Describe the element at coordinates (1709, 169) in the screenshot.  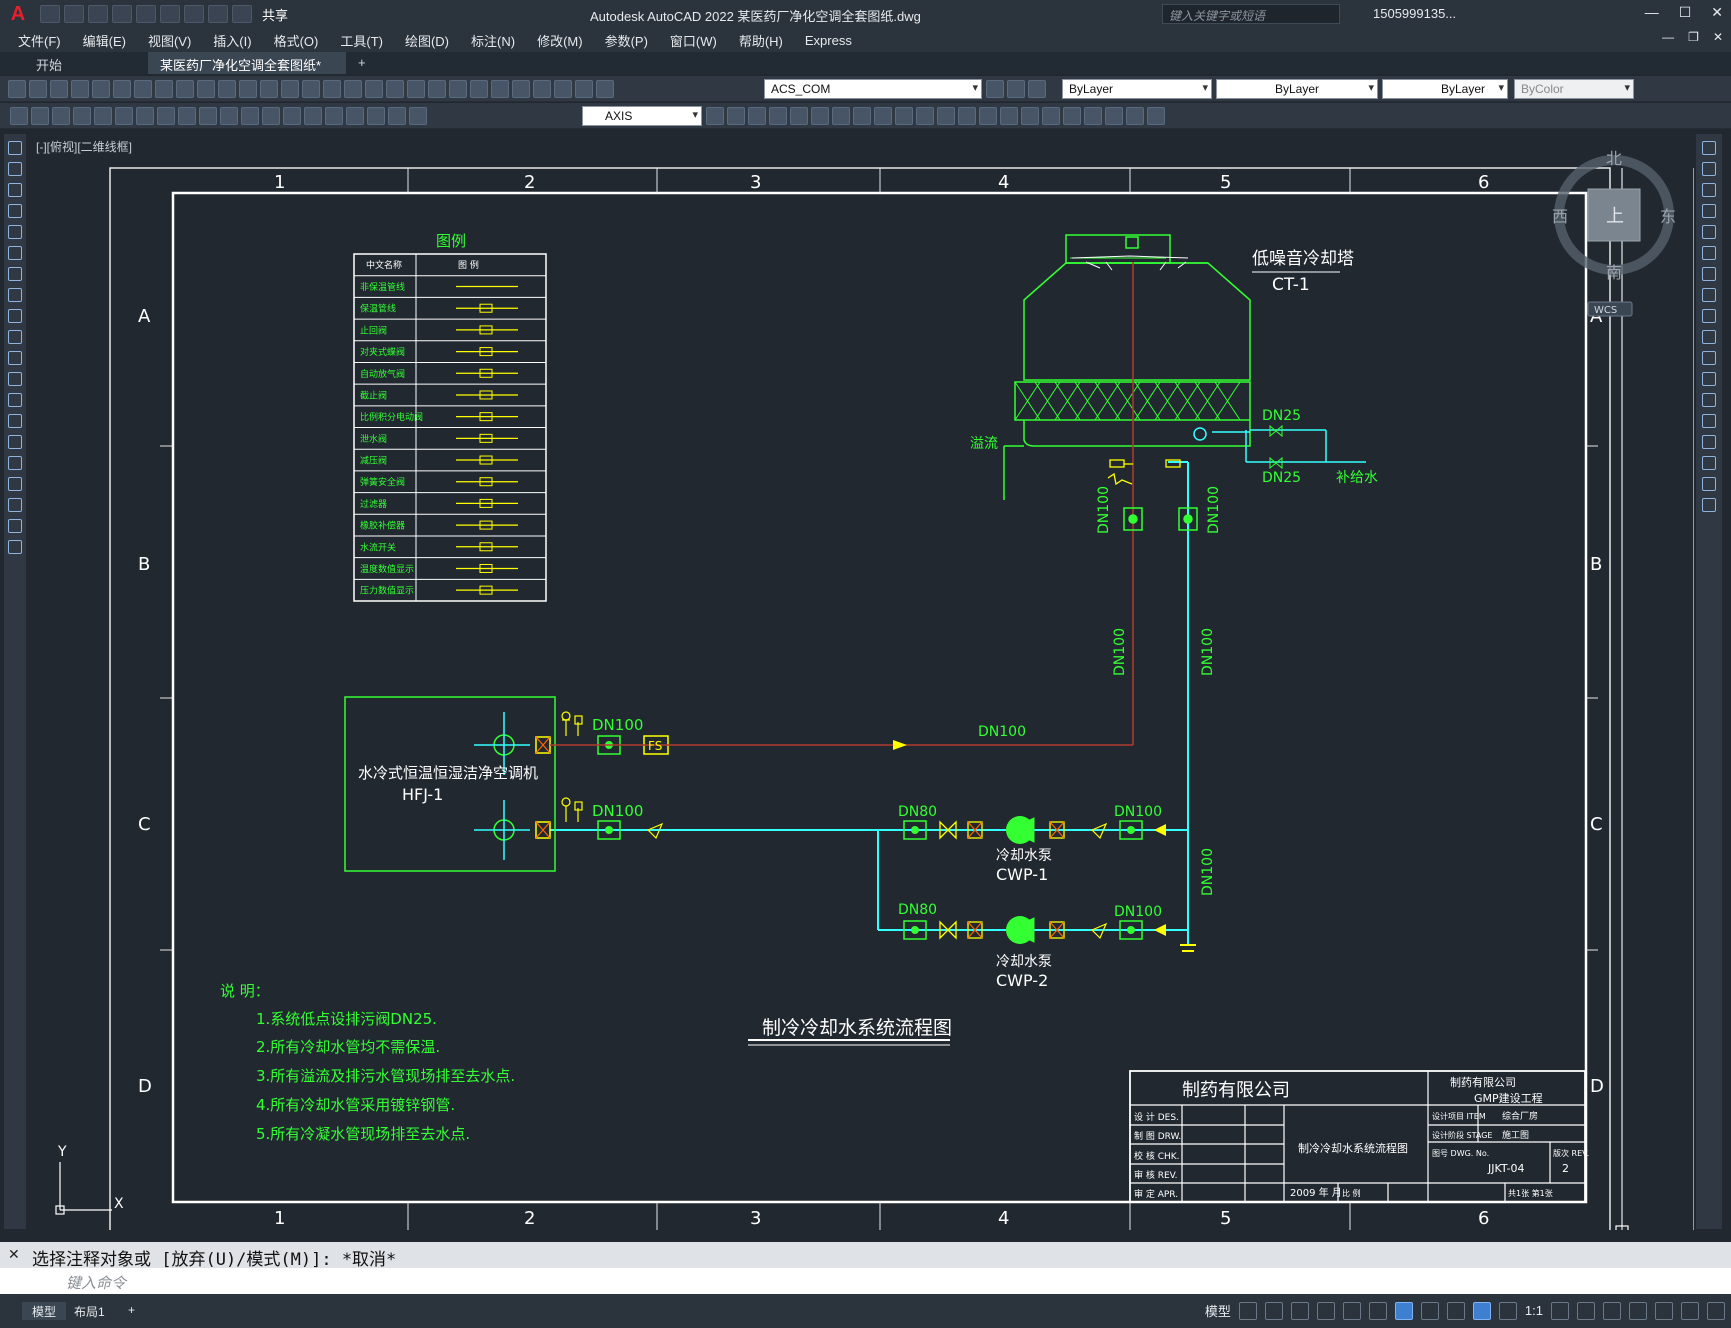
I see `copy-object-icon` at that location.